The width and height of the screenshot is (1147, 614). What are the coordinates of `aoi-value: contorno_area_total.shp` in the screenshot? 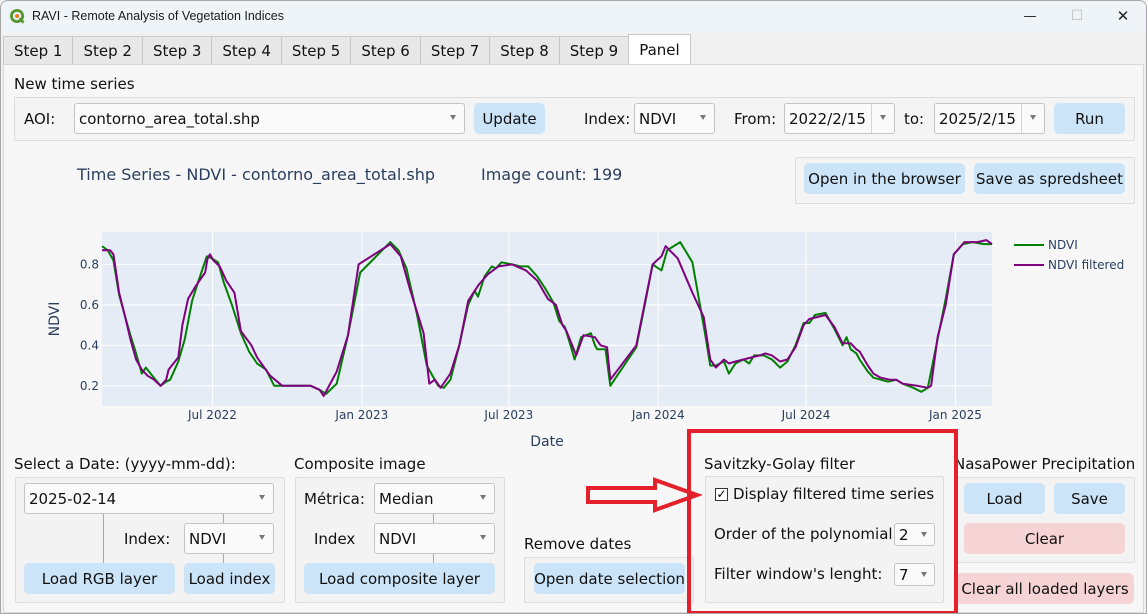 It's located at (169, 118).